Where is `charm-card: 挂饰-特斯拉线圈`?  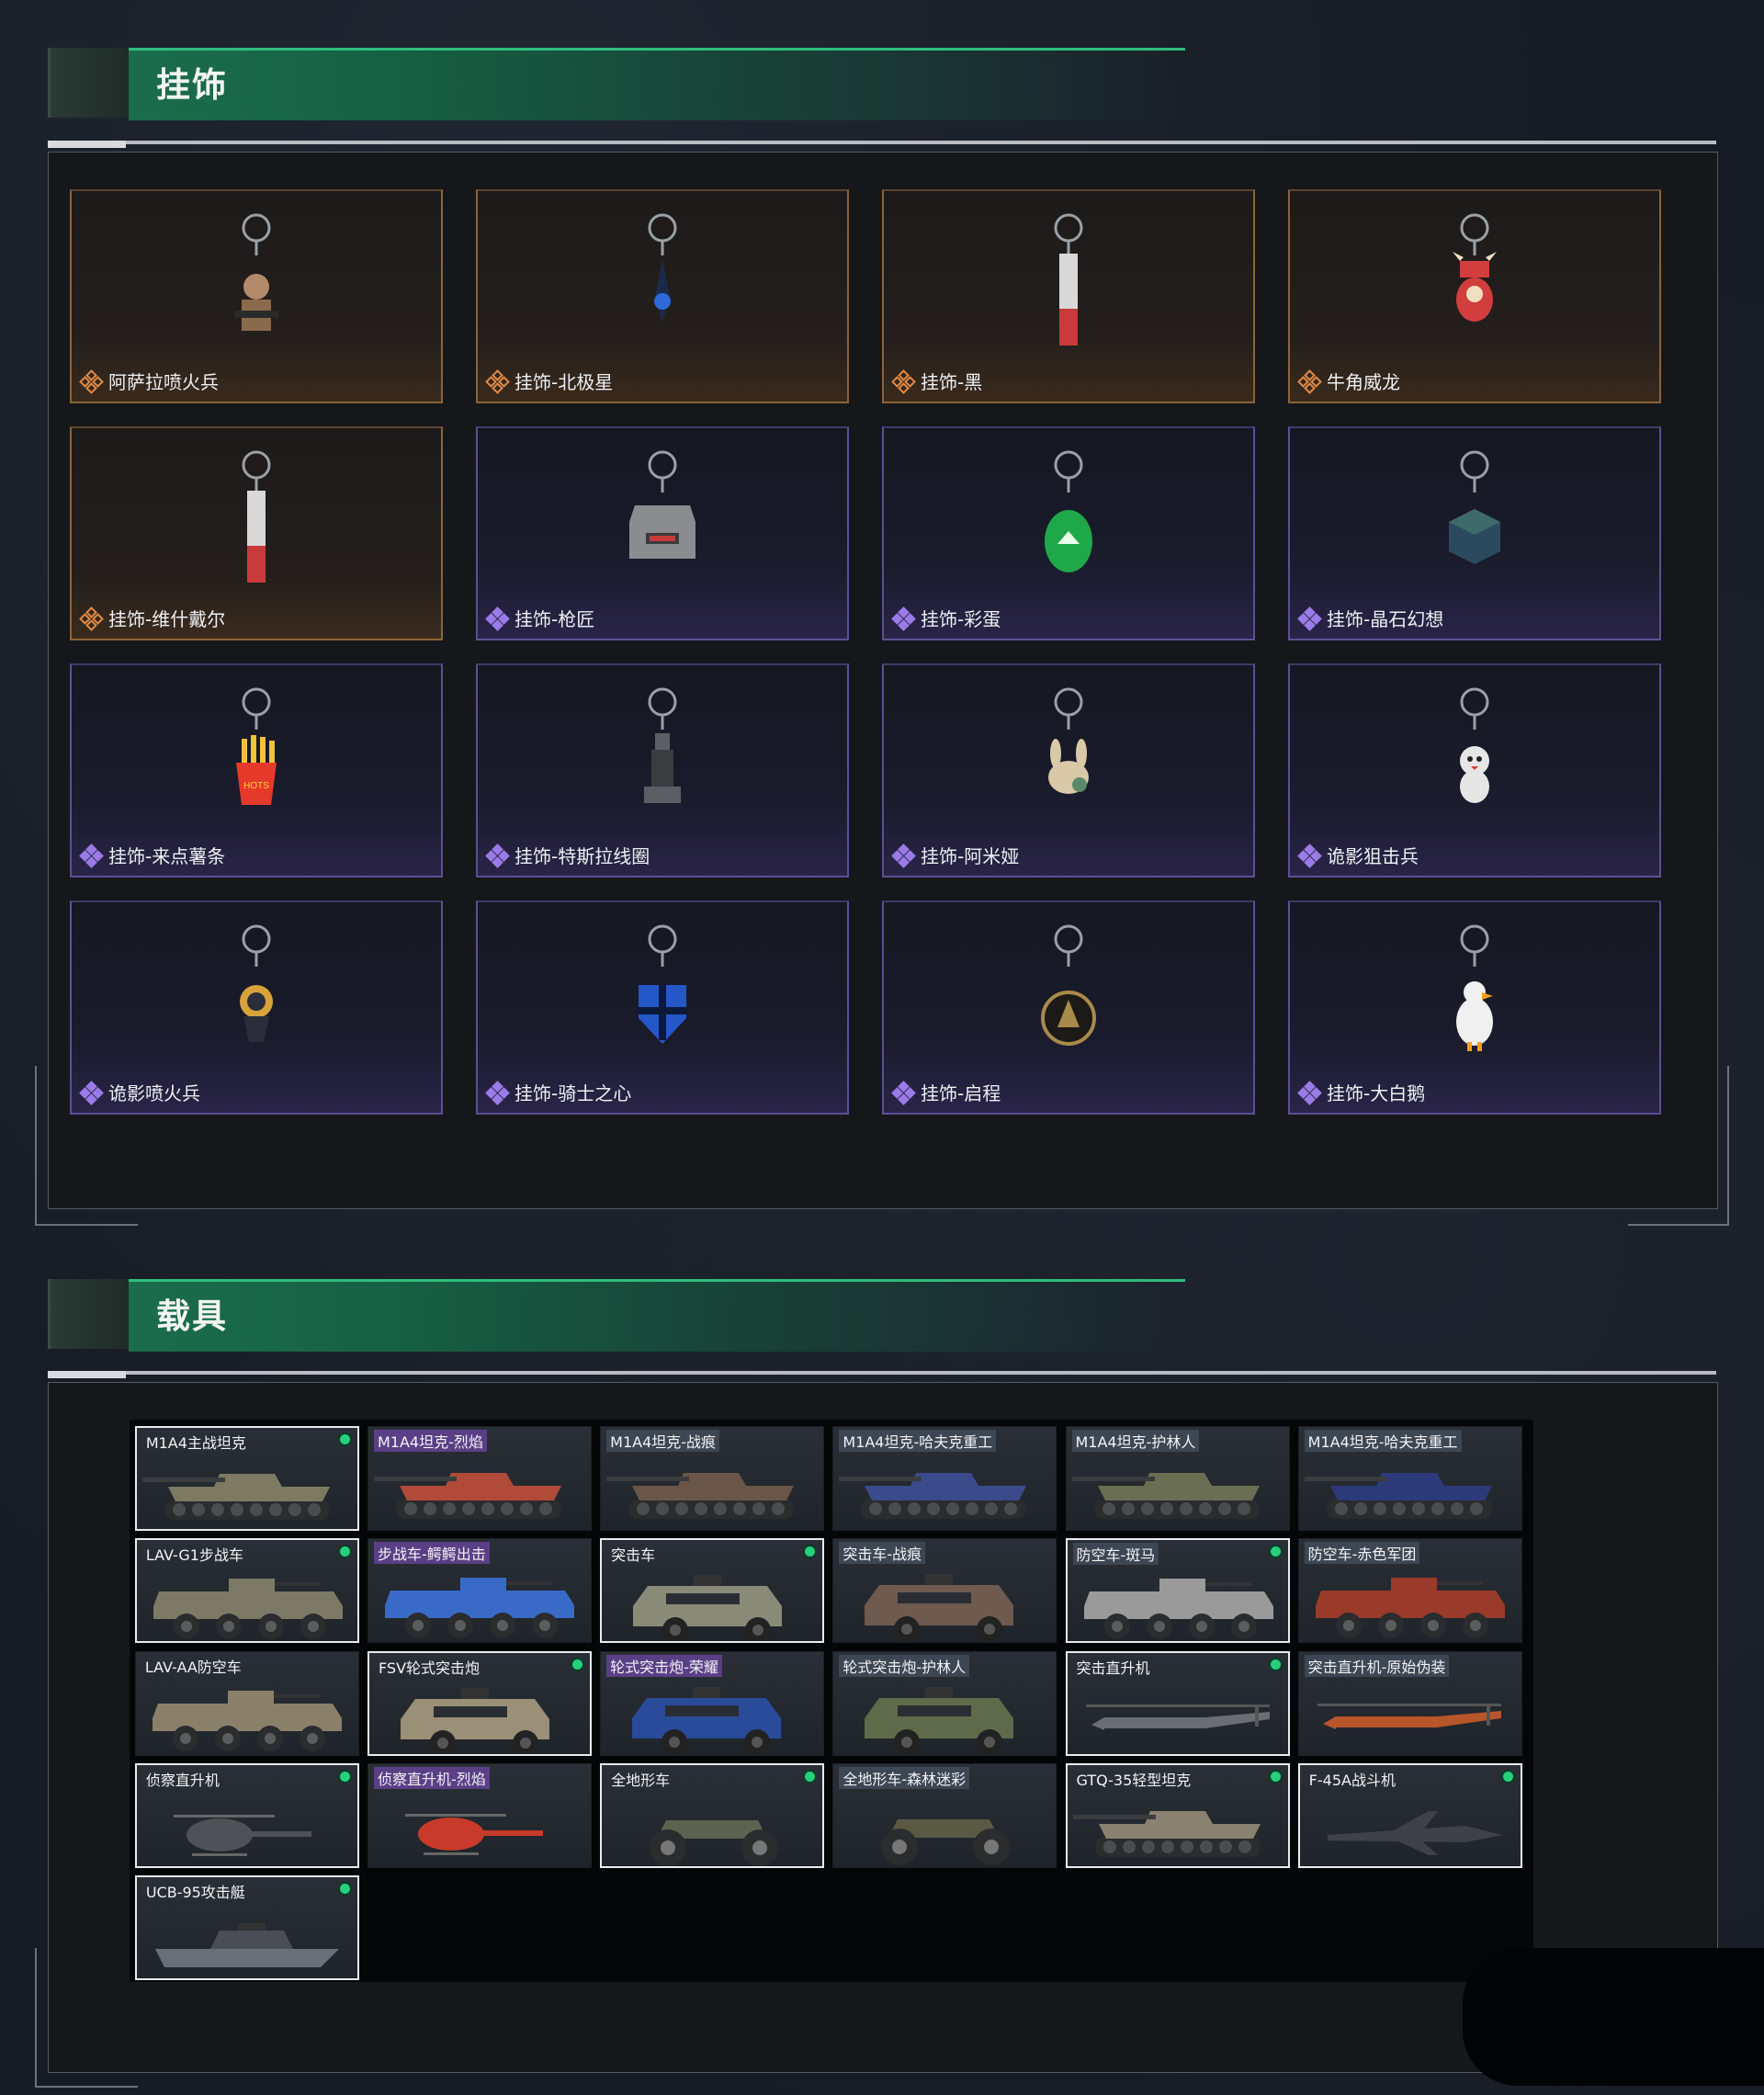
charm-card: 挂饰-特斯拉线圈 is located at coordinates (662, 770).